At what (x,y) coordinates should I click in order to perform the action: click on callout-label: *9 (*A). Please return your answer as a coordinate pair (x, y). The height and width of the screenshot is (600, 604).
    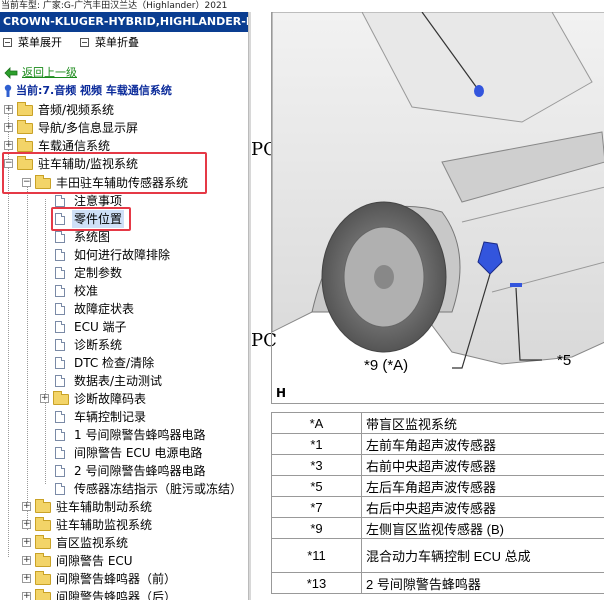
    Looking at the image, I should click on (386, 365).